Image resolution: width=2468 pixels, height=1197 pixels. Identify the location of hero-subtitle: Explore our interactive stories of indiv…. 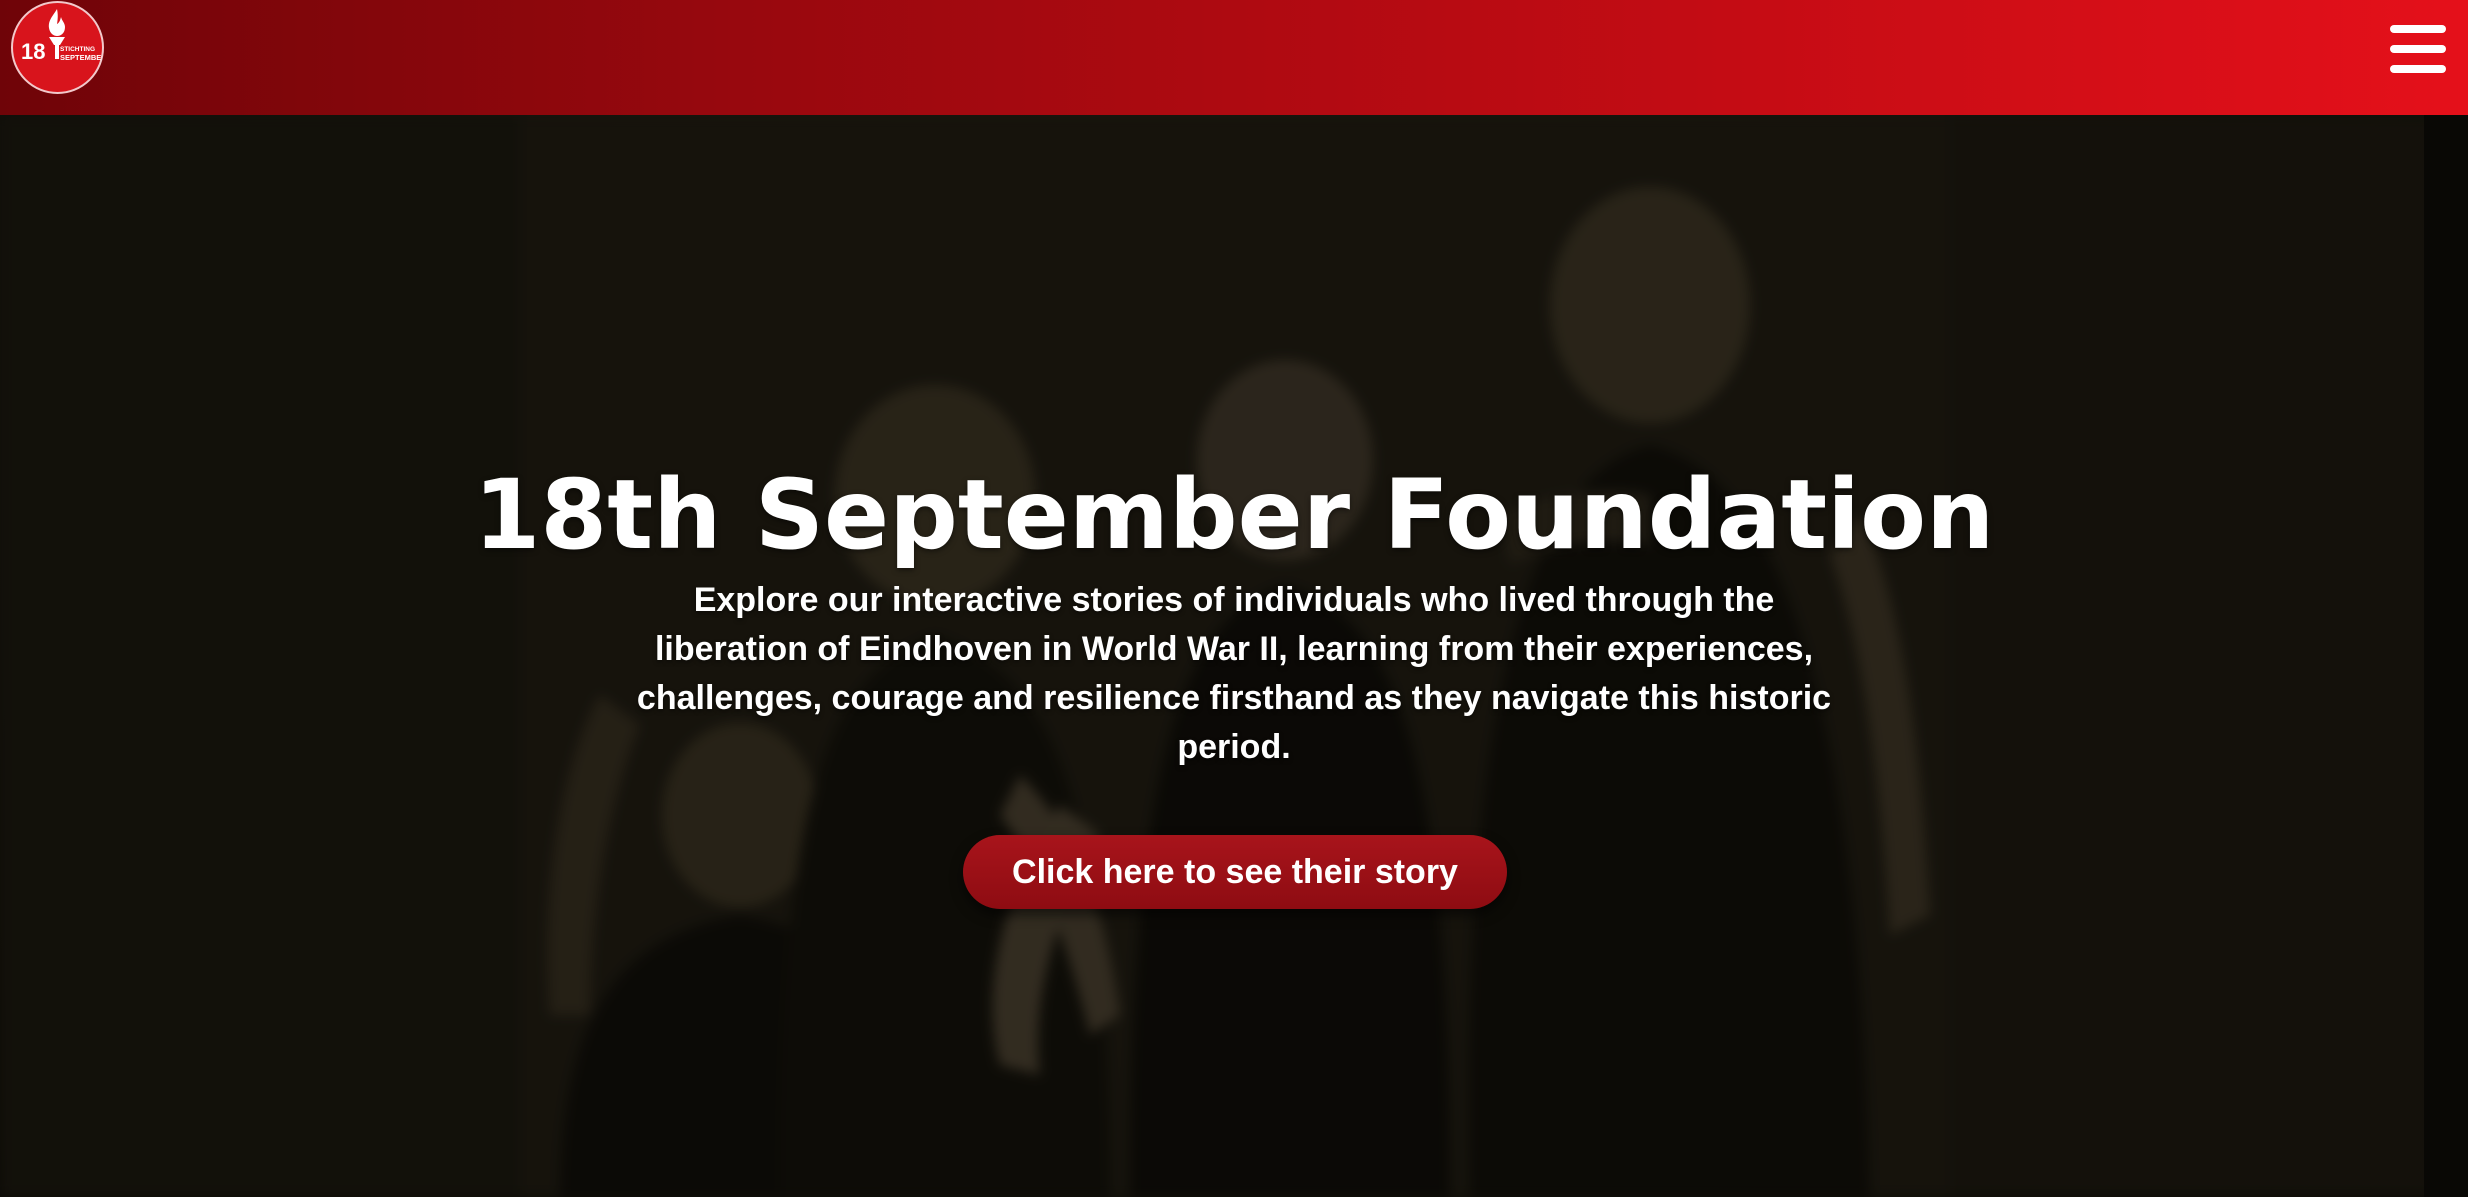
(1234, 673).